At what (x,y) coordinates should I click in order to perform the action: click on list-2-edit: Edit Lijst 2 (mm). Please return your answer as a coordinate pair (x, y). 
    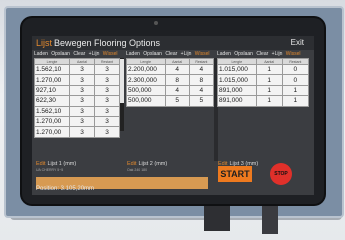
    Looking at the image, I should click on (147, 164).